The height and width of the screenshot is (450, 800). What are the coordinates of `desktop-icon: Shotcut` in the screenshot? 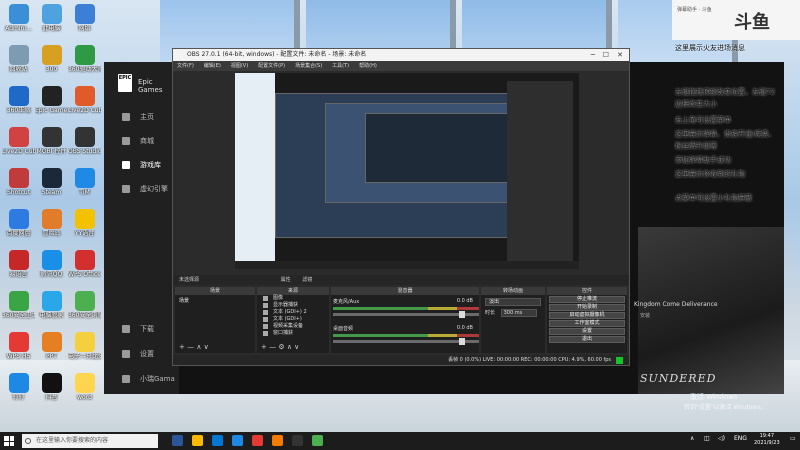 It's located at (18, 182).